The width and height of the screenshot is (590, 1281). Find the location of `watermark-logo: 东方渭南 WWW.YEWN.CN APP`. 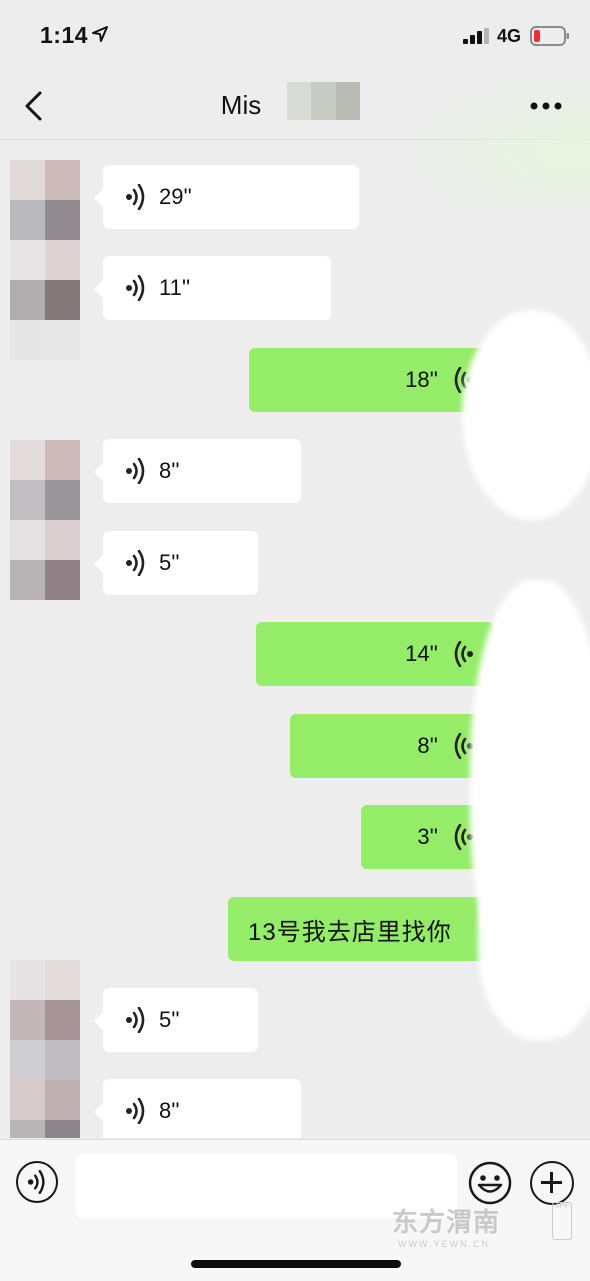

watermark-logo: 东方渭南 WWW.YEWN.CN APP is located at coordinates (482, 1225).